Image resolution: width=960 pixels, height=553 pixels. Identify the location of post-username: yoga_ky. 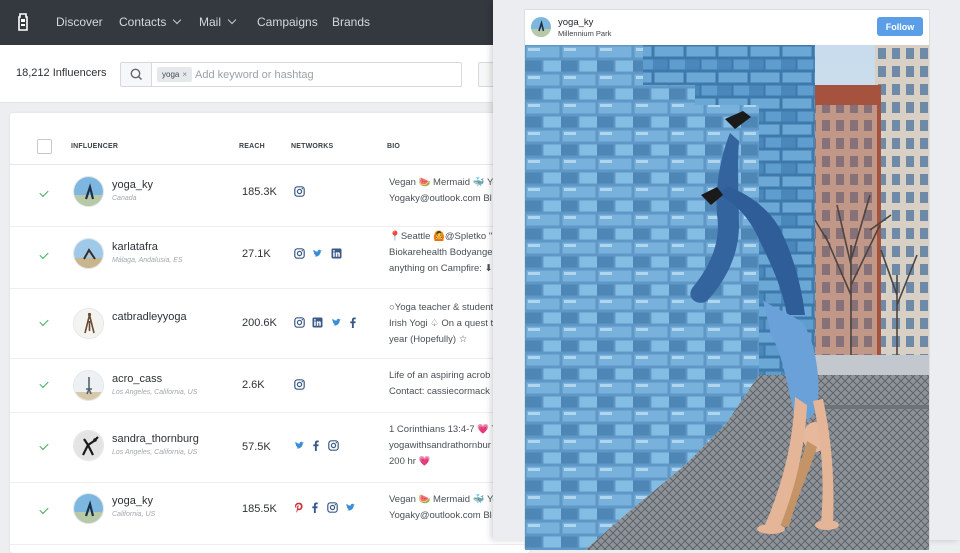
(575, 22).